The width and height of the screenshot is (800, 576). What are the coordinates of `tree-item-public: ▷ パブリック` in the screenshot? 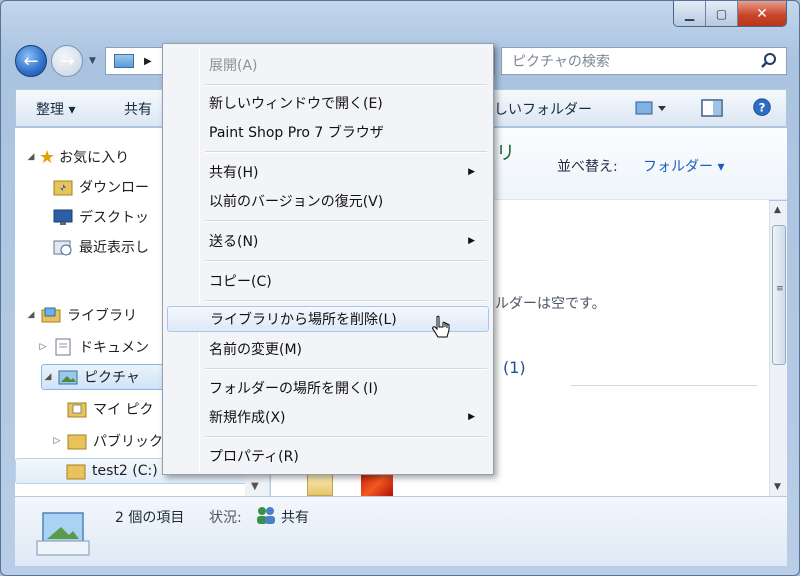 It's located at (107, 441).